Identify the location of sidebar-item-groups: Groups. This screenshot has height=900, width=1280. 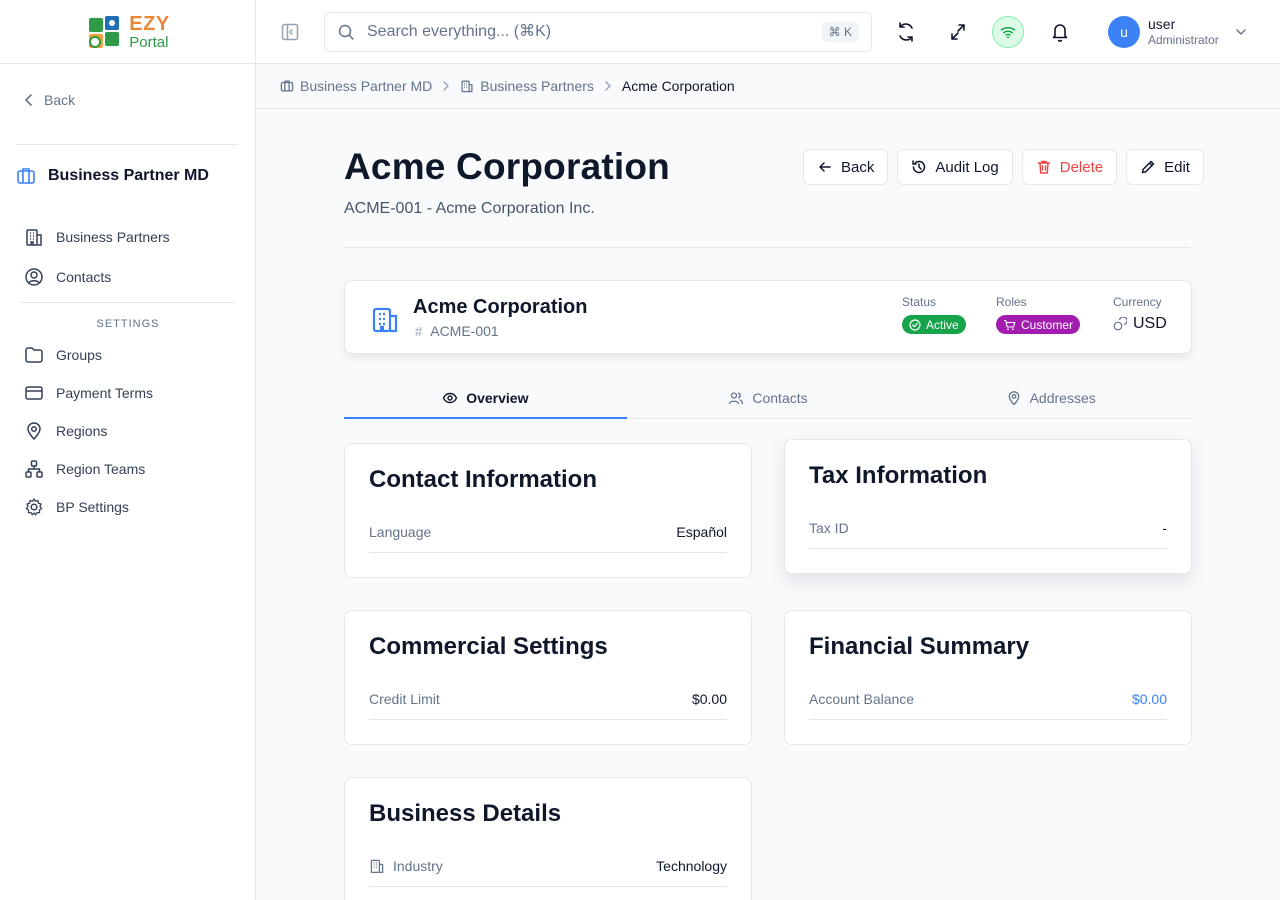
(63, 355).